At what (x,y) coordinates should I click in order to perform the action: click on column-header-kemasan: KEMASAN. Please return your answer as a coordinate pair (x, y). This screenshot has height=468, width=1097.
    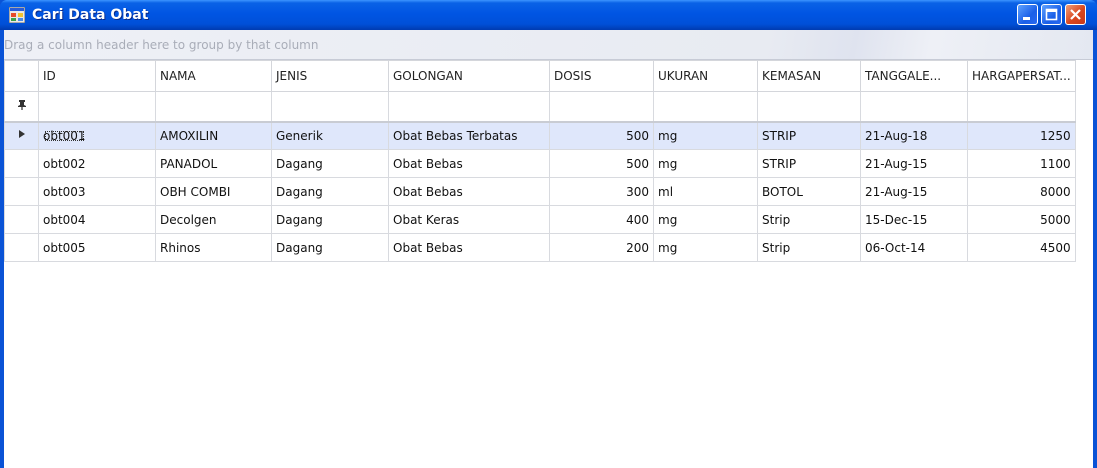
    Looking at the image, I should click on (809, 76).